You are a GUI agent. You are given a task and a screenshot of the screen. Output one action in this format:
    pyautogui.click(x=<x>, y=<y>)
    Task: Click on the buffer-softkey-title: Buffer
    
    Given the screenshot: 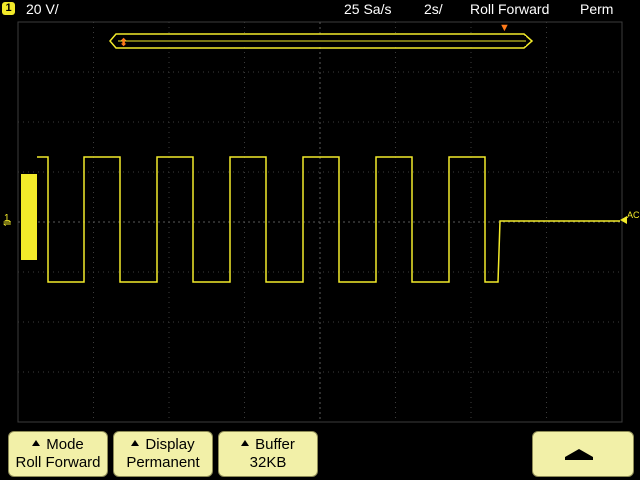 What is the action you would take?
    pyautogui.click(x=275, y=444)
    